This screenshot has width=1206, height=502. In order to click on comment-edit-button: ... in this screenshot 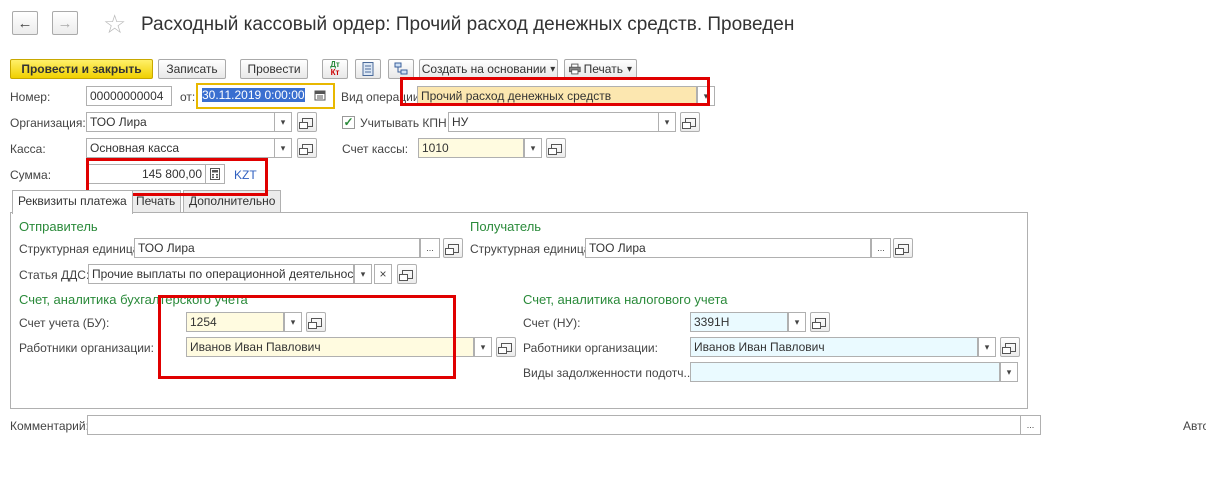, I will do `click(1030, 425)`.